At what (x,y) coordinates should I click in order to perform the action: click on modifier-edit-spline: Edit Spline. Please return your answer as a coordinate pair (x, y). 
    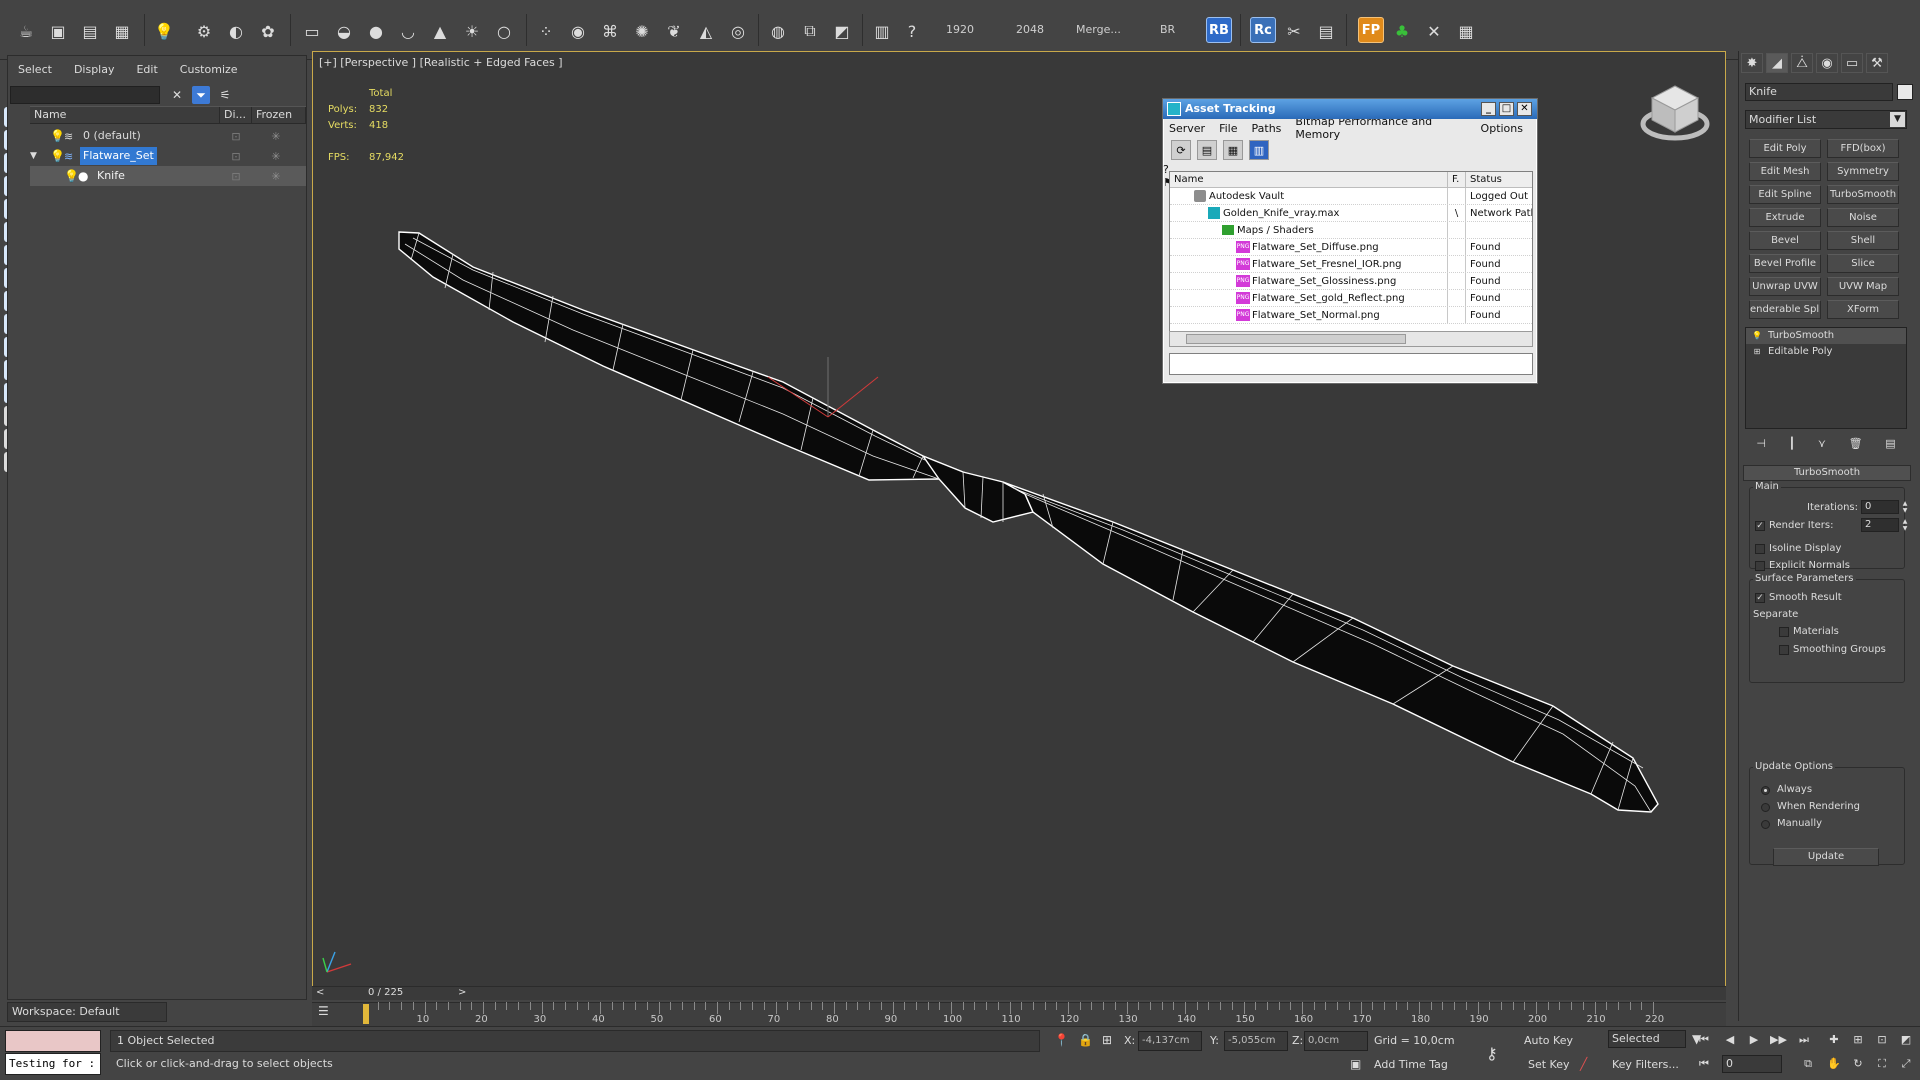
    Looking at the image, I should click on (1785, 194).